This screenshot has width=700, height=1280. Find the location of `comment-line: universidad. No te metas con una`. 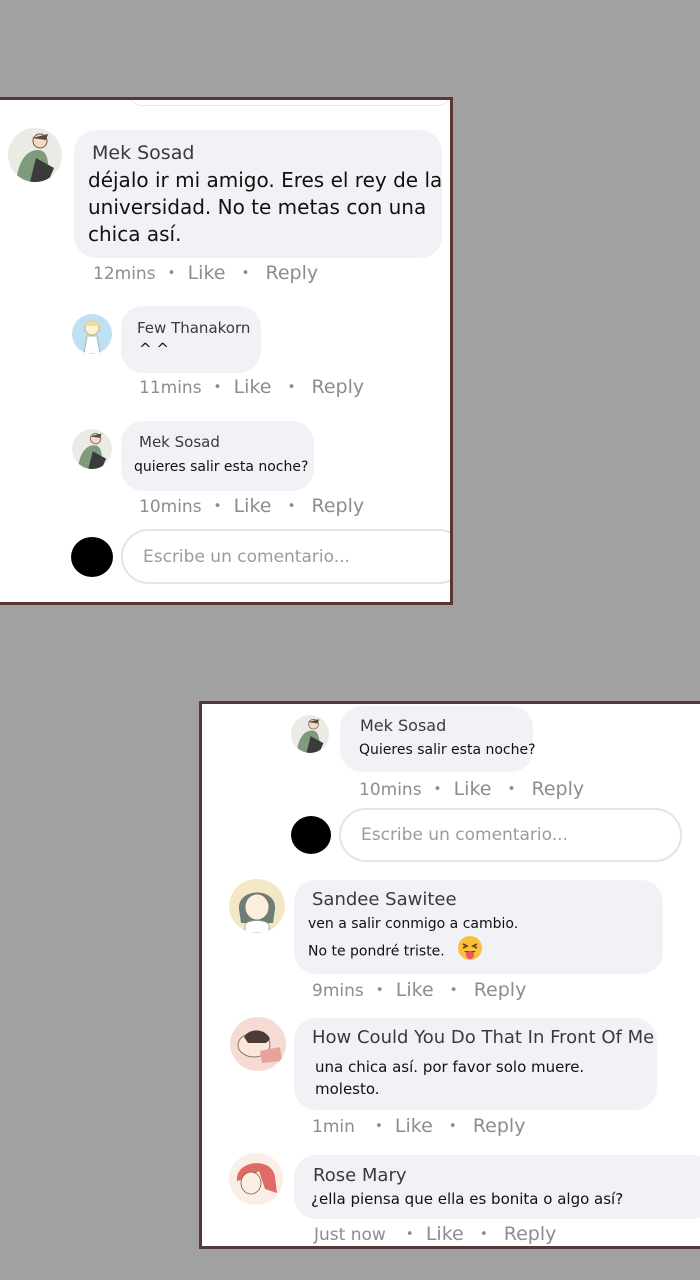

comment-line: universidad. No te metas con una is located at coordinates (257, 207).